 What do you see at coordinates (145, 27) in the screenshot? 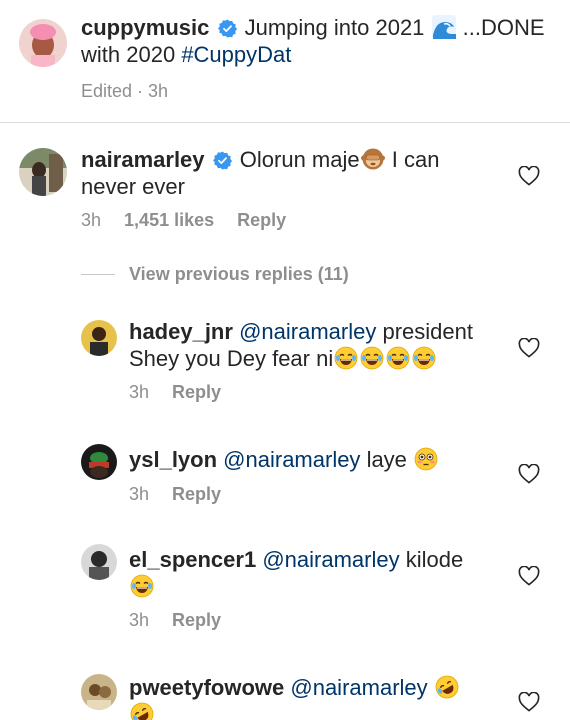
I see `post-username: cuppymusic` at bounding box center [145, 27].